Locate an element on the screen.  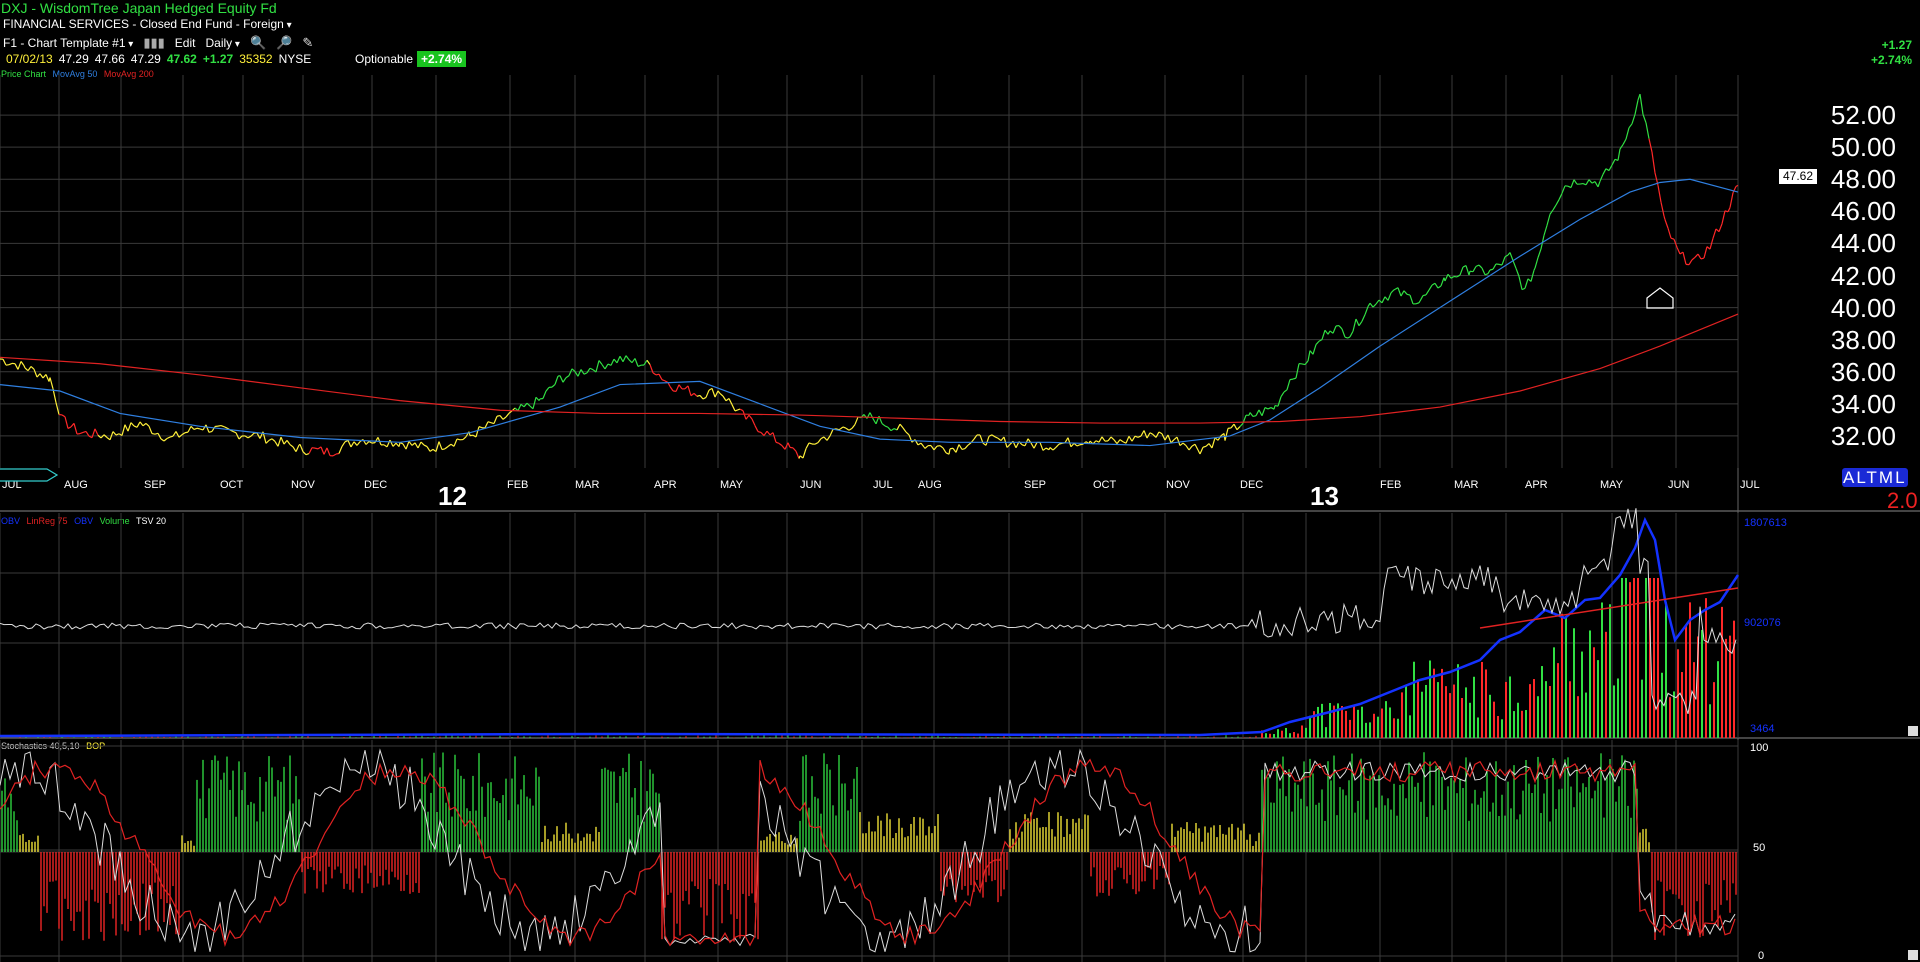
stoch-panel-resize-handle is located at coordinates (1913, 955).